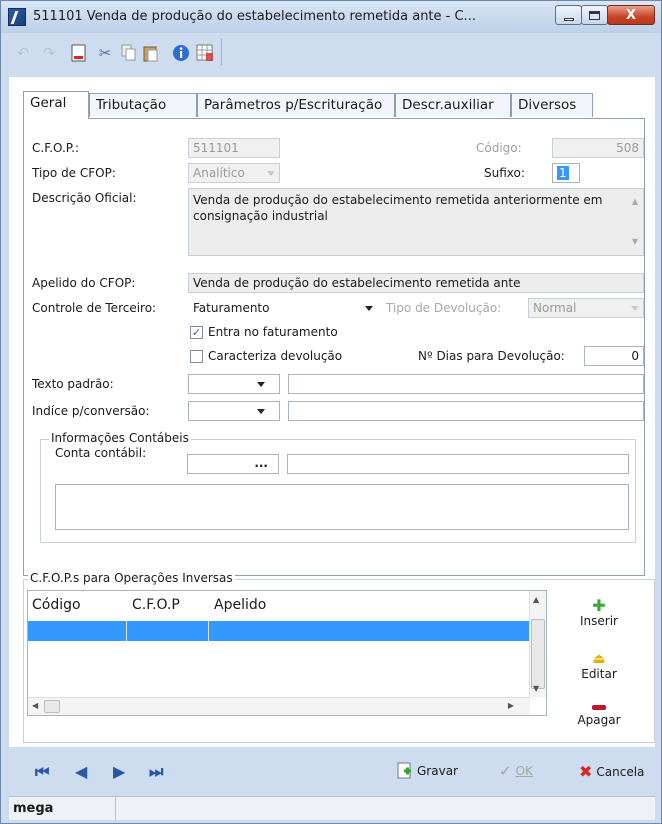 This screenshot has width=662, height=824. I want to click on apelido-label: Apelido do CFOP:, so click(84, 283).